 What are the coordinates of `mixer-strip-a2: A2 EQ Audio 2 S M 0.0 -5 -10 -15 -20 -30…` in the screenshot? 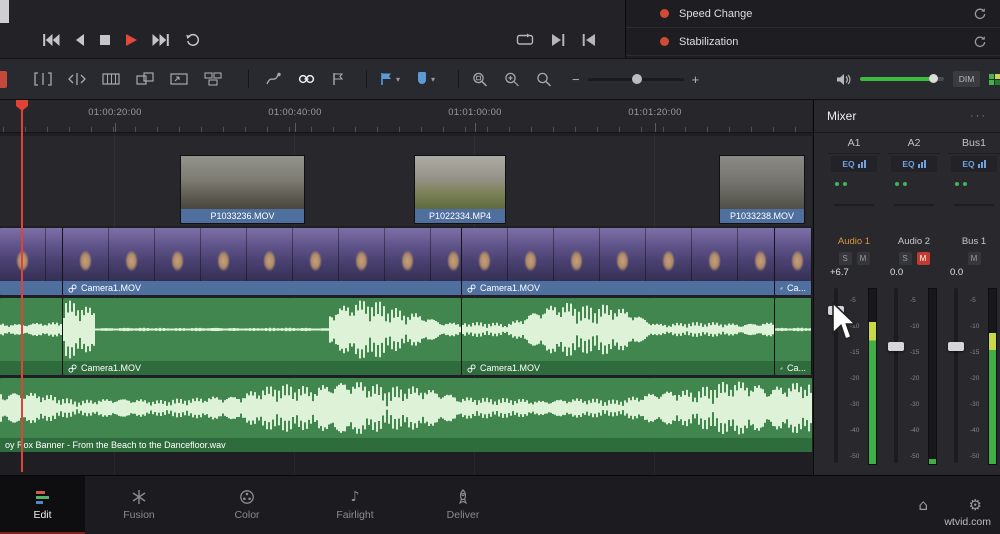 It's located at (914, 304).